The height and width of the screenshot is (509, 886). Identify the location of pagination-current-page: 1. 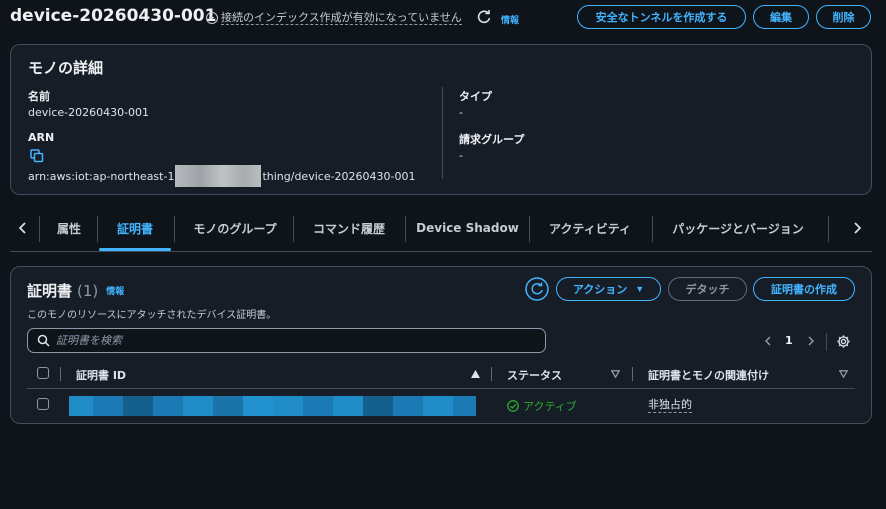
(789, 340).